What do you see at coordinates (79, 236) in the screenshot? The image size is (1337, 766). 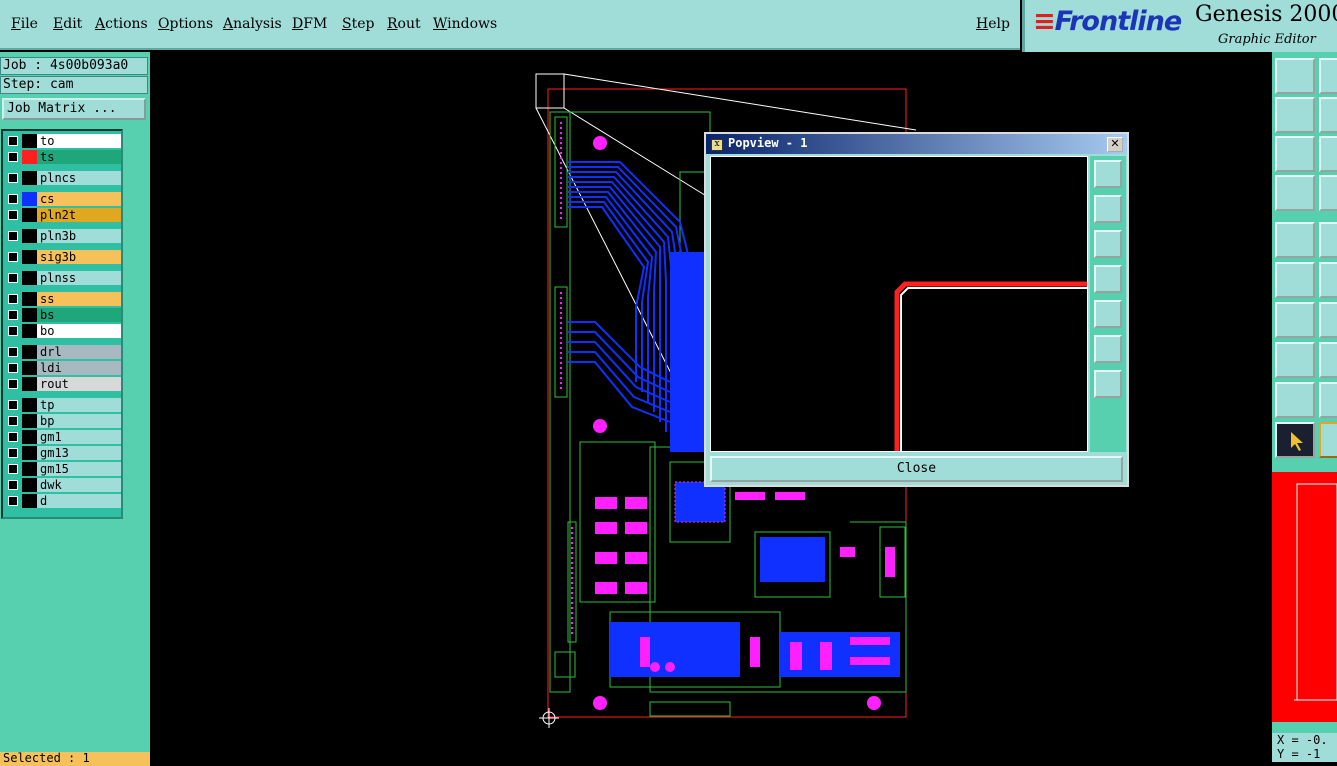 I see `layer-name: pln3b` at bounding box center [79, 236].